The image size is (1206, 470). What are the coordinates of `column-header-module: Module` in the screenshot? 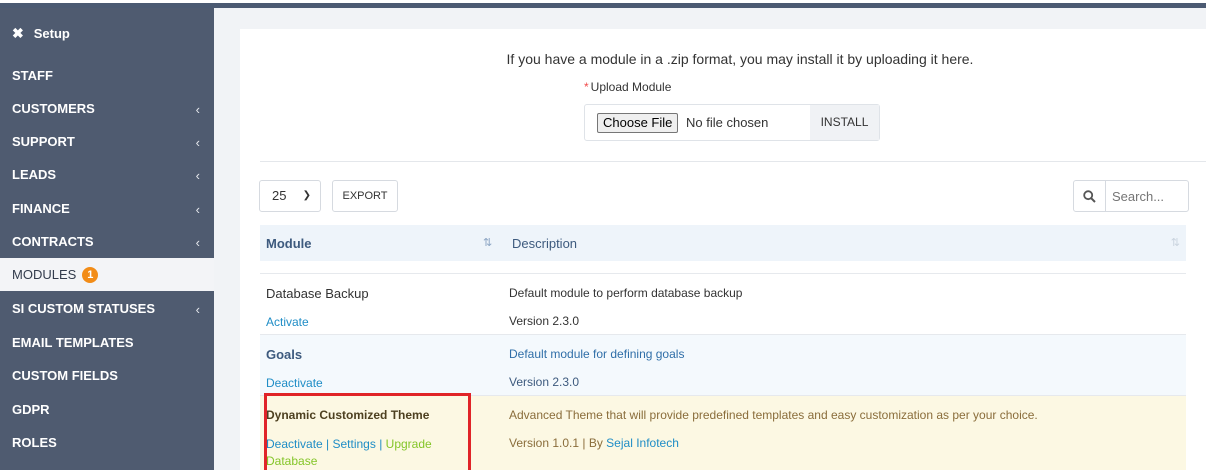 It's located at (289, 243).